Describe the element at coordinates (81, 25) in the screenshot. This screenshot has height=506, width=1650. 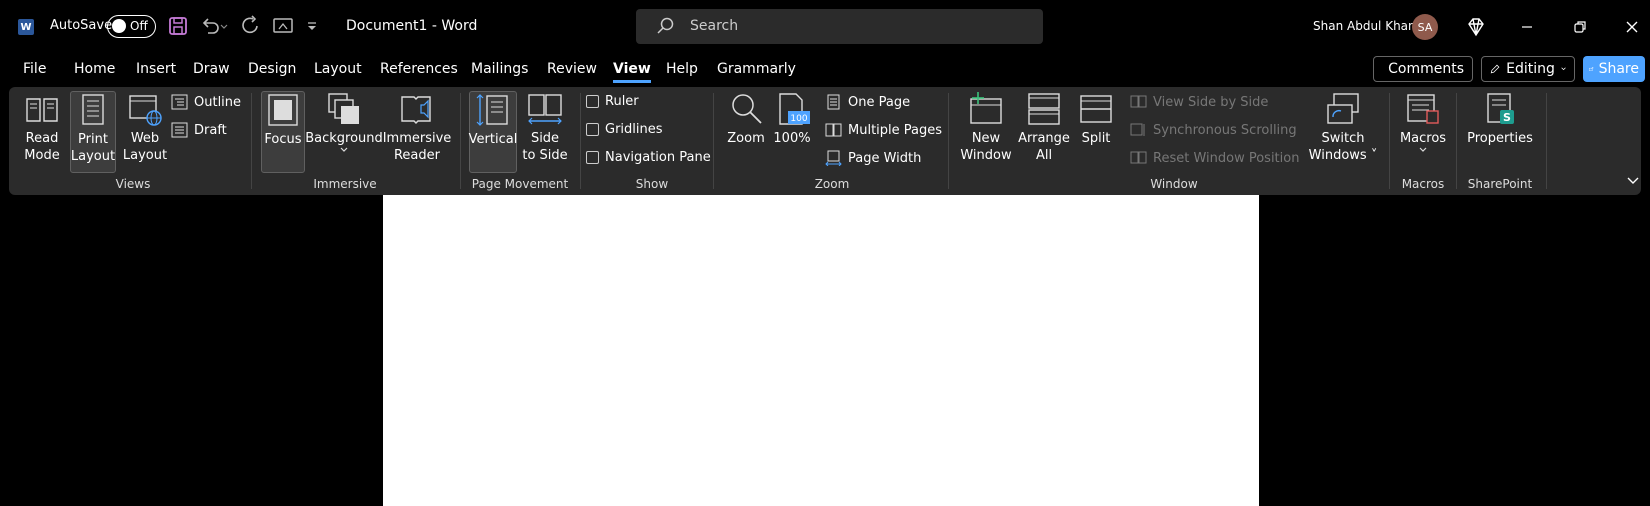
I see `autosave-label: AutoSave` at that location.